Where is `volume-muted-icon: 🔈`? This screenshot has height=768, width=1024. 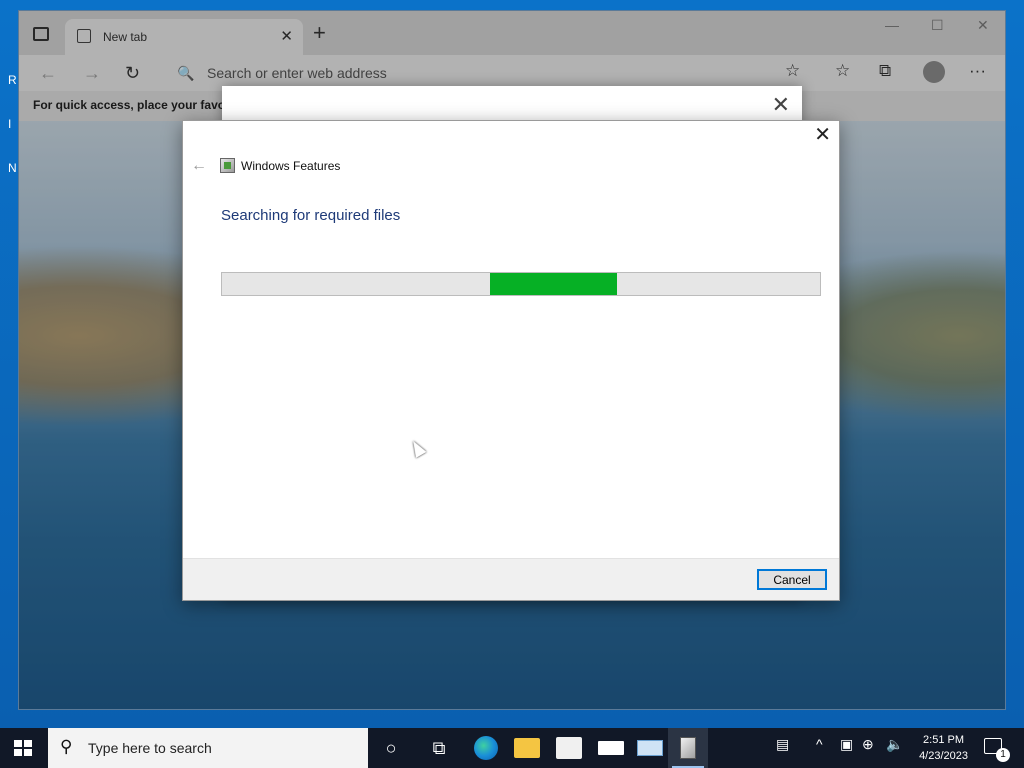
volume-muted-icon: 🔈 is located at coordinates (894, 744).